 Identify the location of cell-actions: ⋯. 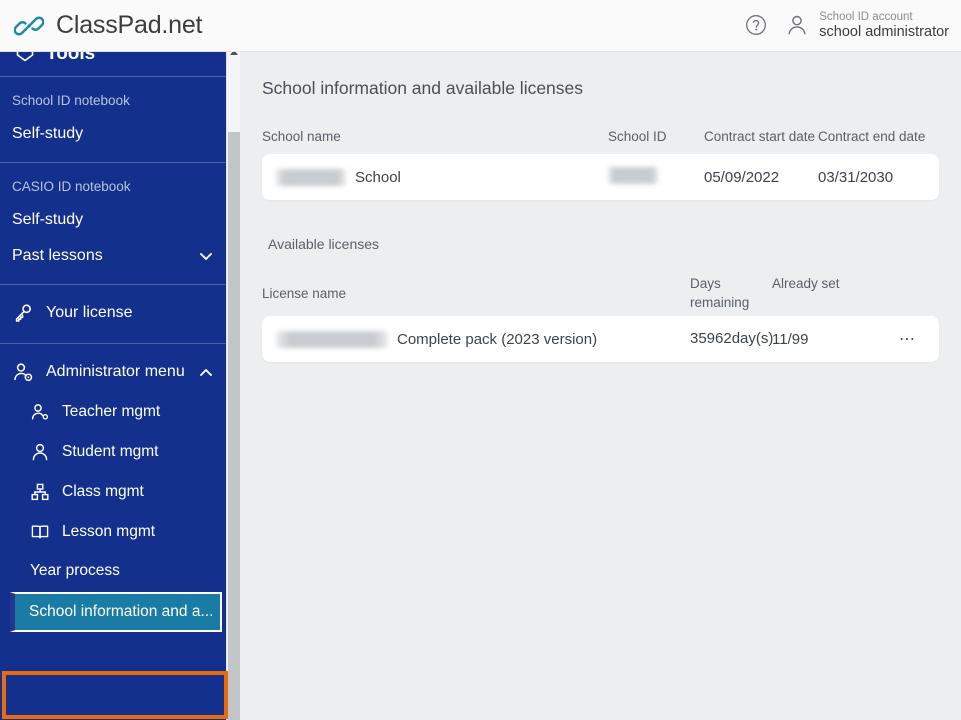
(908, 339).